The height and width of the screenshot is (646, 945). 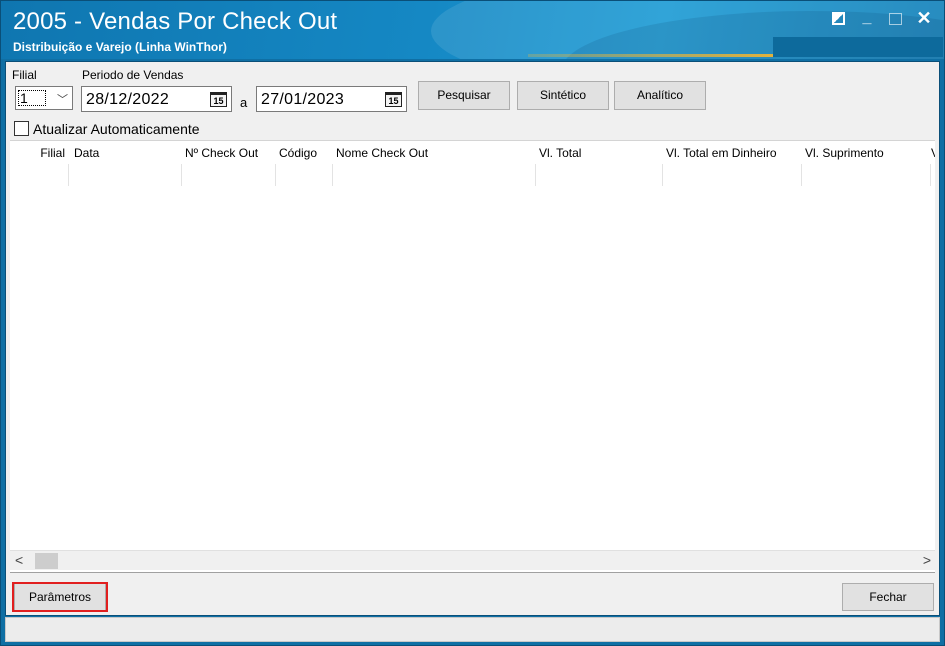 I want to click on date-from-field: 28/12/2022 15, so click(x=156, y=99).